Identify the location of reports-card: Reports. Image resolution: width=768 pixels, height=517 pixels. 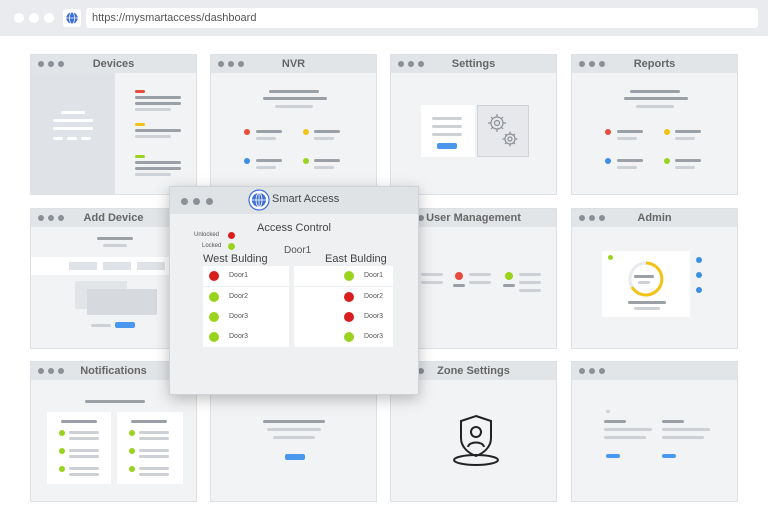
(654, 124).